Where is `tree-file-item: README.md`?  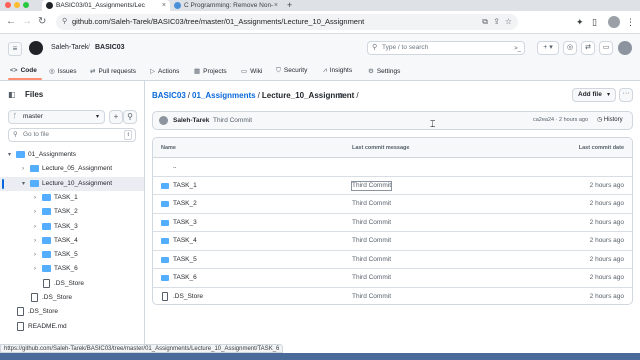
tree-file-item: README.md is located at coordinates (72, 327).